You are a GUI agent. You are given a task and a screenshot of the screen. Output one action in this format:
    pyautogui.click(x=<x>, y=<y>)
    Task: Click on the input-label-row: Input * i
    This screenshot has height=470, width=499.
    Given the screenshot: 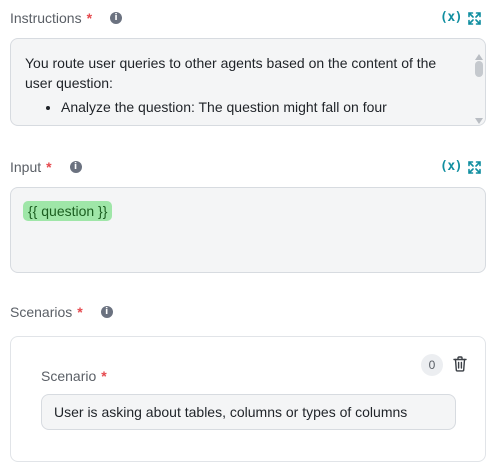 What is the action you would take?
    pyautogui.click(x=46, y=167)
    